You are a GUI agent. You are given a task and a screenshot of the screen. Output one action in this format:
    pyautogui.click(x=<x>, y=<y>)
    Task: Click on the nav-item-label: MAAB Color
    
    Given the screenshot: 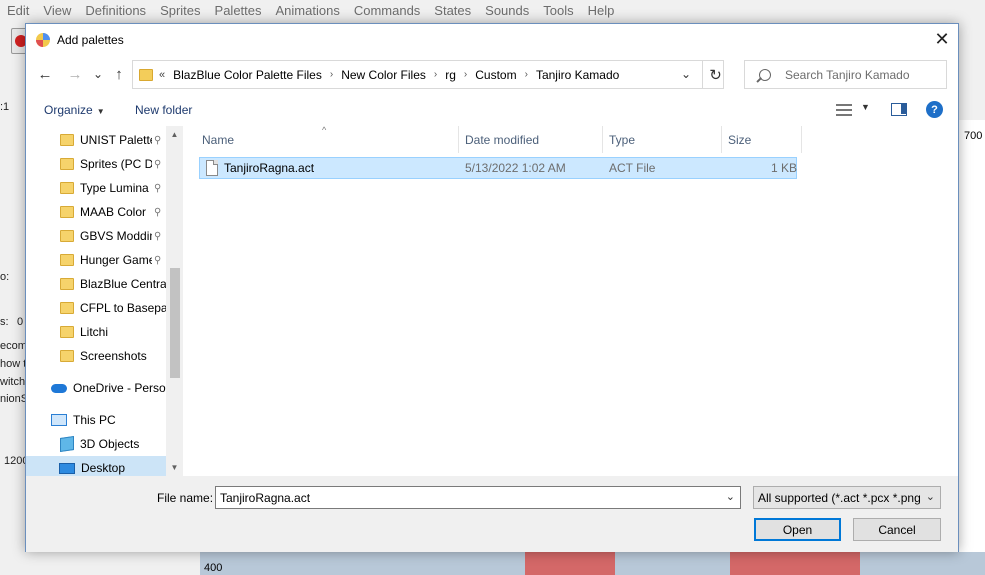 What is the action you would take?
    pyautogui.click(x=113, y=212)
    